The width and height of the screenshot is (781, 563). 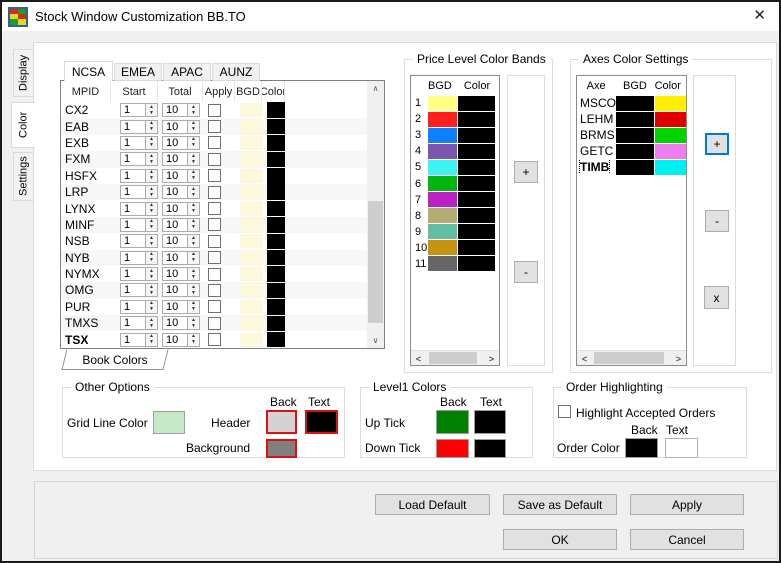 I want to click on scroll-down-icon: ∨, so click(x=375, y=340).